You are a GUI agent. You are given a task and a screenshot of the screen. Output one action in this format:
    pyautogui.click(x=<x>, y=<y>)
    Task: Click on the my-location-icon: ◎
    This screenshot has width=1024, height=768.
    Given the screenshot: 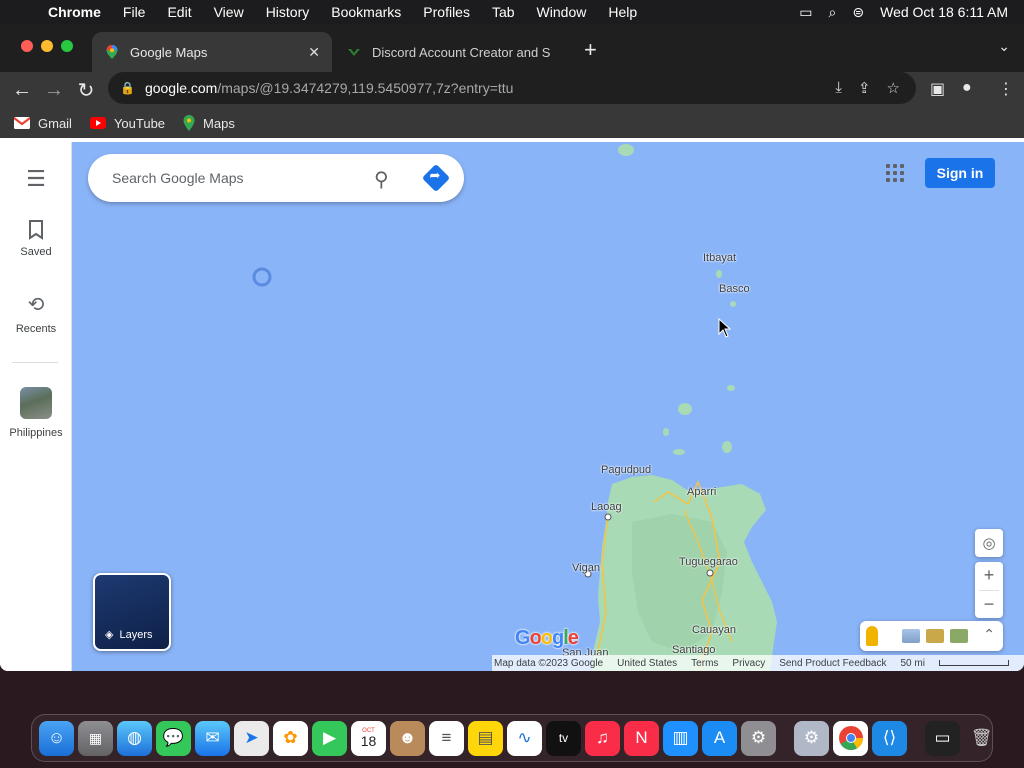 What is the action you would take?
    pyautogui.click(x=989, y=543)
    